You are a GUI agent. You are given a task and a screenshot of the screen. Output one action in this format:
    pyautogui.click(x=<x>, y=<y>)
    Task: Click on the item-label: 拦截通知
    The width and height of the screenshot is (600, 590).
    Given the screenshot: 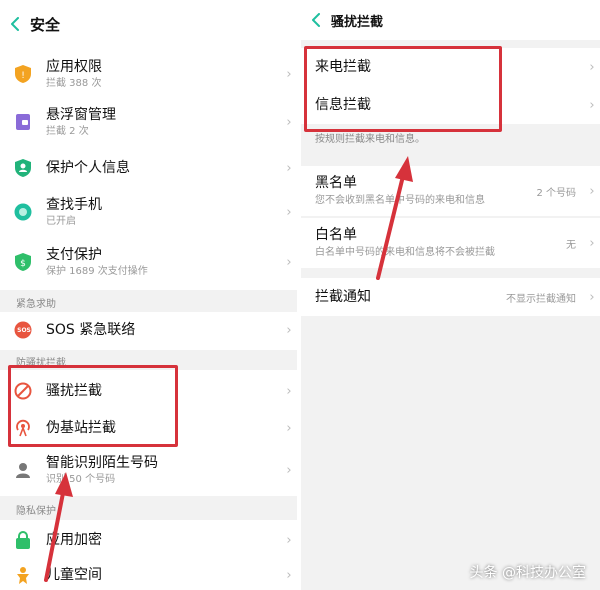 What is the action you would take?
    pyautogui.click(x=343, y=297)
    